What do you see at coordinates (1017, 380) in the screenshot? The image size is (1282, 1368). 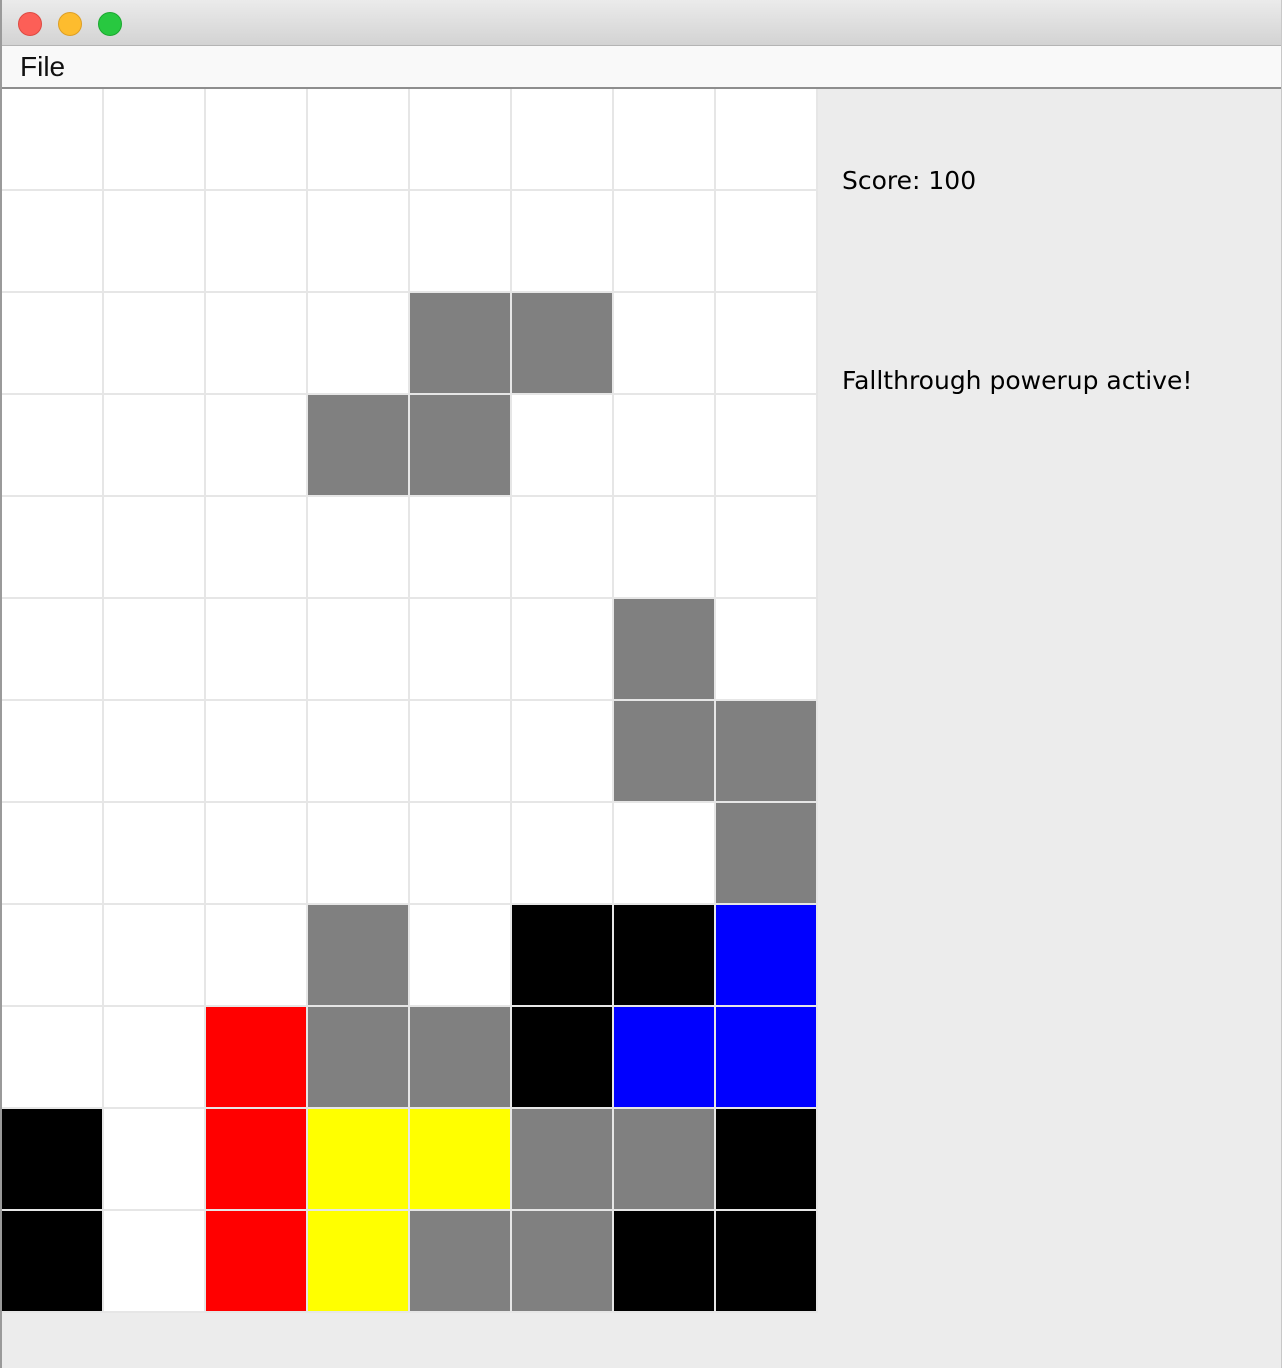 I see `powerup-status: Fallthrough powerup active!` at bounding box center [1017, 380].